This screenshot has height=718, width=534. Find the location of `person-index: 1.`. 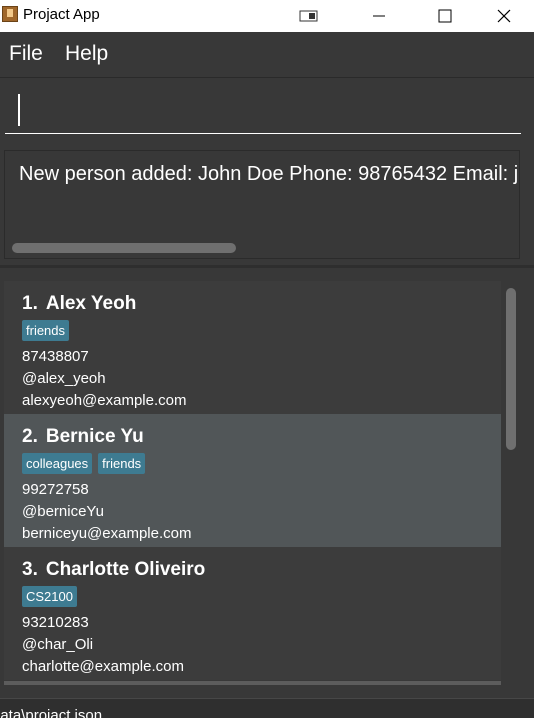

person-index: 1. is located at coordinates (30, 303).